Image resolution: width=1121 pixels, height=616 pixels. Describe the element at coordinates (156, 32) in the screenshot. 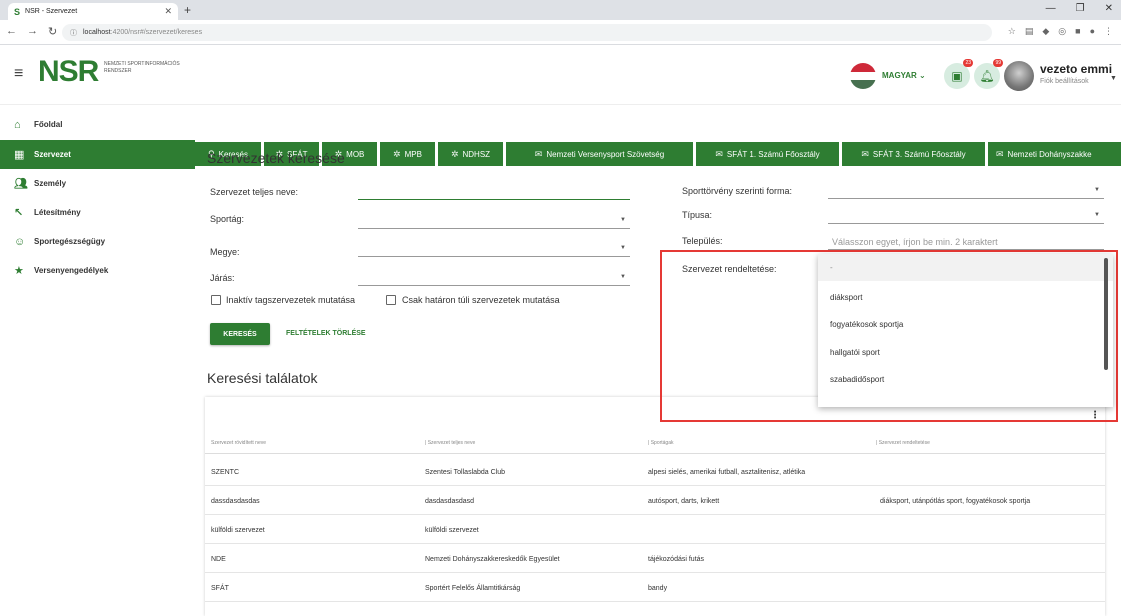

I see `url-path: :4200/nsr#/szervezet/kereses` at that location.